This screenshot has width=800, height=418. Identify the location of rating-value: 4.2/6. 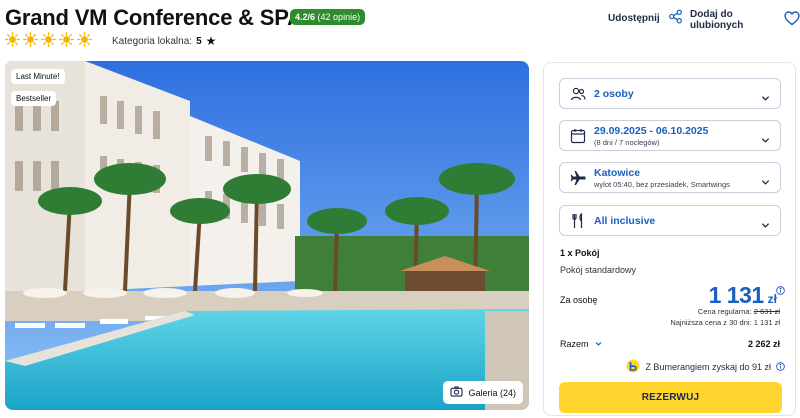
(305, 17).